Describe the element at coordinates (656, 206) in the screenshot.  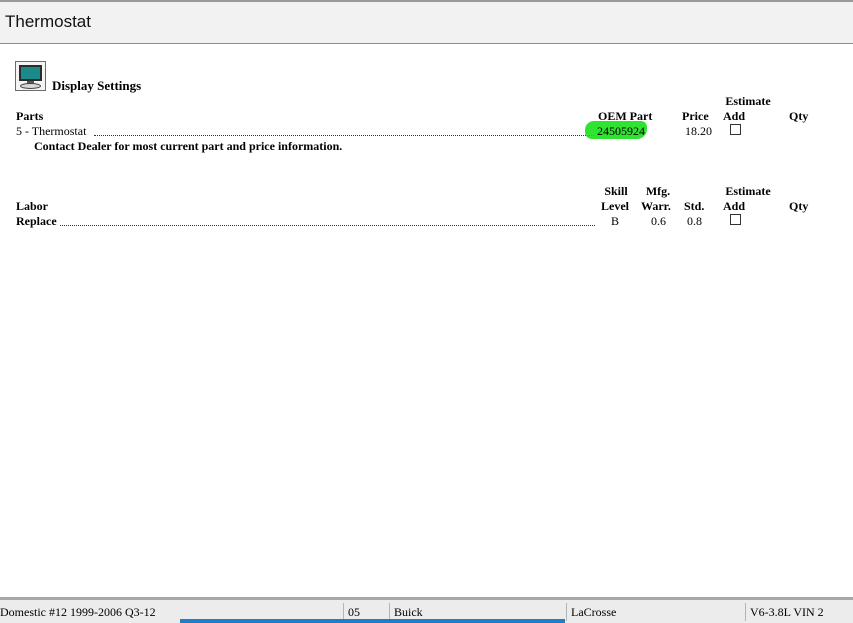
I see `warr-header: Warr.` at that location.